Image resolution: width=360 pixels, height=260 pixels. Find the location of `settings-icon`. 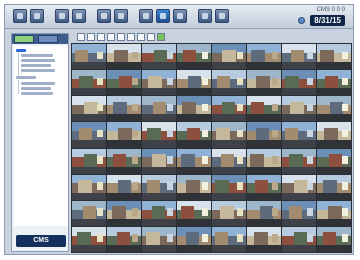

settings-icon is located at coordinates (205, 16).